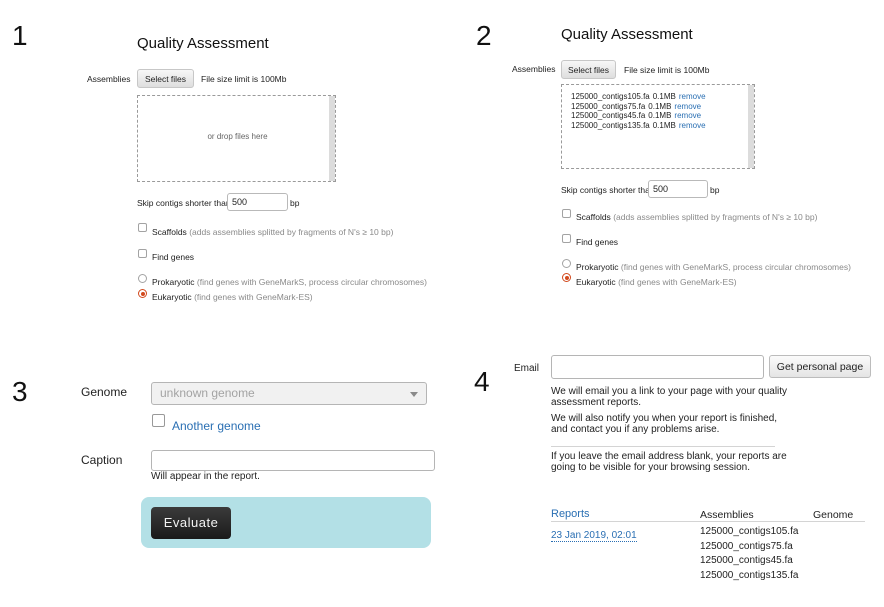 Image resolution: width=884 pixels, height=607 pixels. I want to click on evaluate-button: Evaluate, so click(191, 523).